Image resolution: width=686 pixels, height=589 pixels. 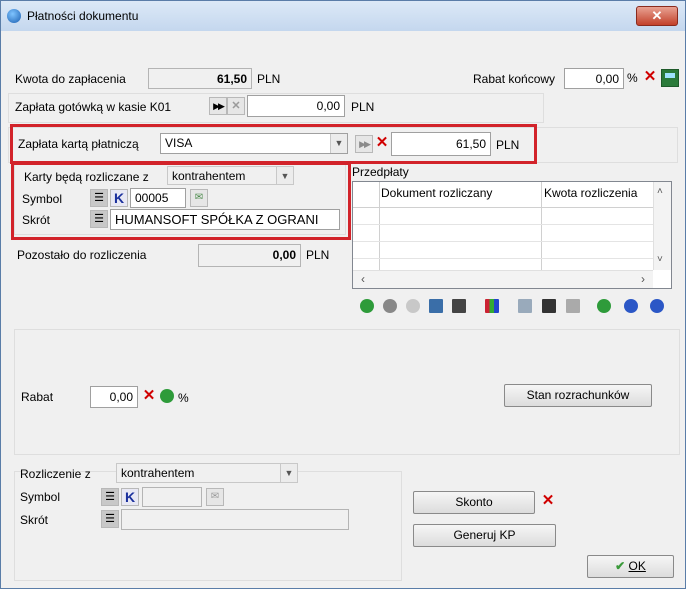 I want to click on save-icon, so click(x=549, y=306).